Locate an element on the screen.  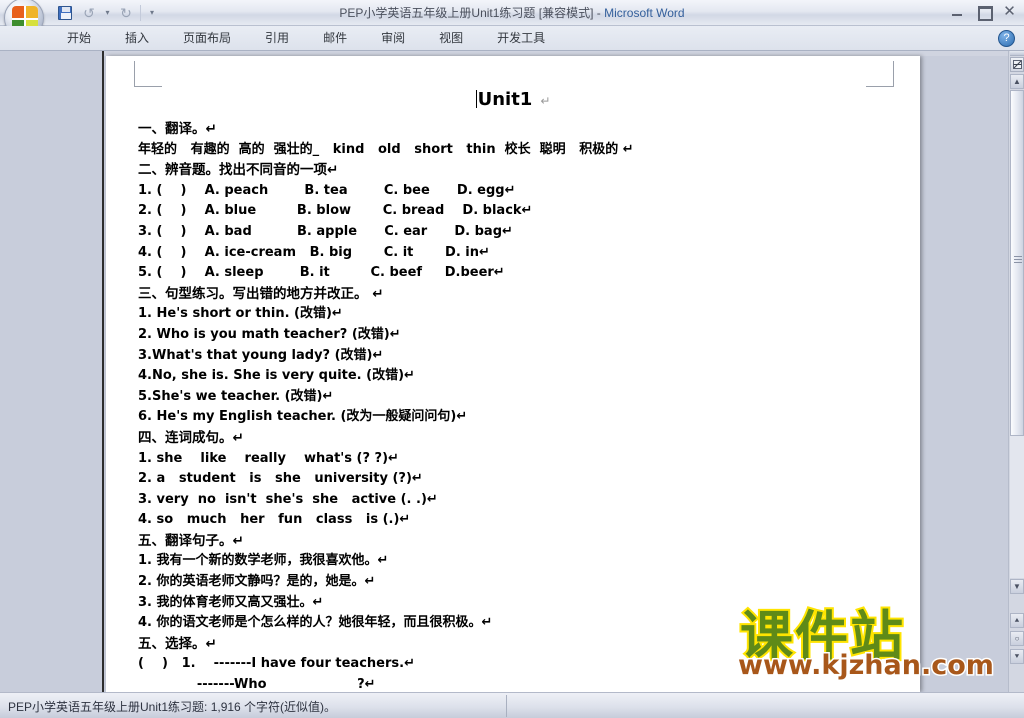
application-name-text: Microsoft Word is located at coordinates (644, 13).